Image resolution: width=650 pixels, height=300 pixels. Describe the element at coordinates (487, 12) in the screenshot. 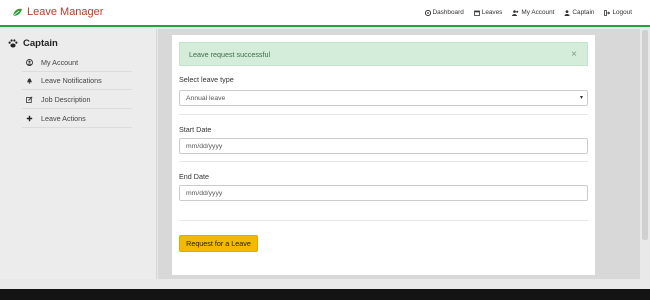

I see `nav-leaves: Leaves` at that location.